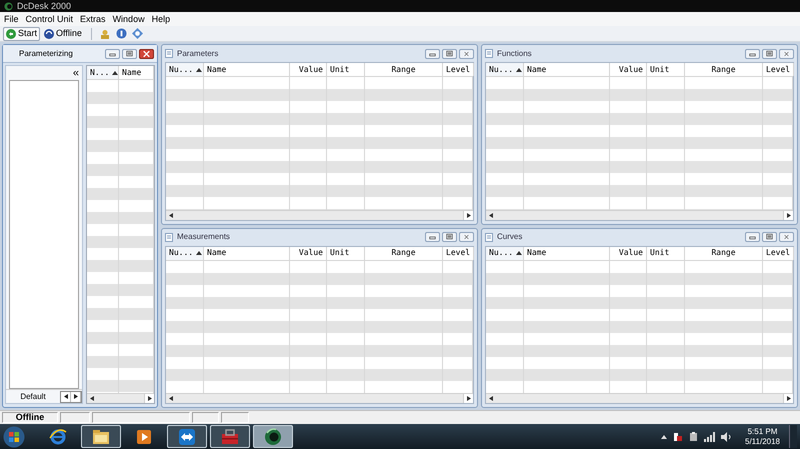 The width and height of the screenshot is (800, 449). What do you see at coordinates (63, 33) in the screenshot?
I see `offline-button: Offline` at bounding box center [63, 33].